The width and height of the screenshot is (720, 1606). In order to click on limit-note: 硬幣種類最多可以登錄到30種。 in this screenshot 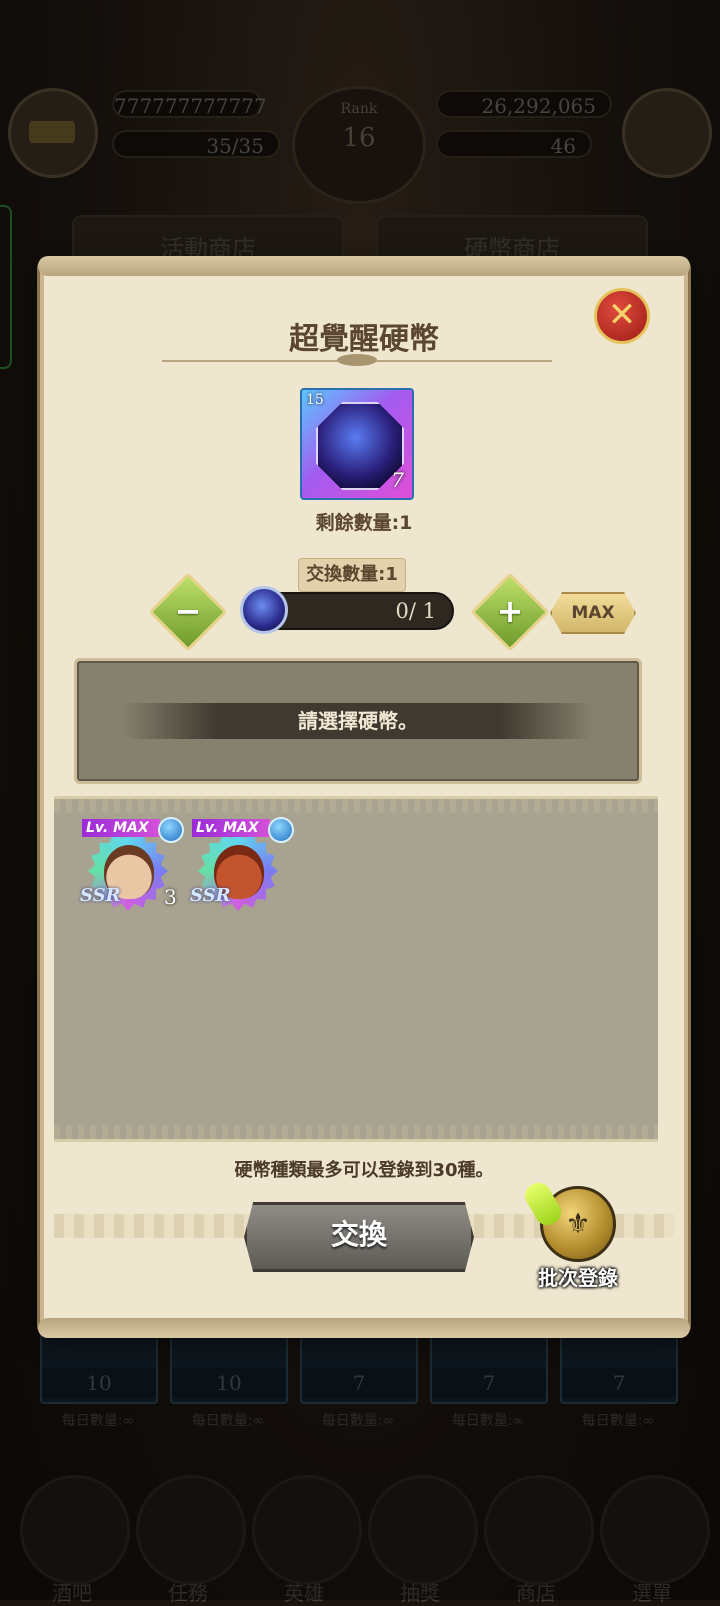, I will do `click(364, 1170)`.